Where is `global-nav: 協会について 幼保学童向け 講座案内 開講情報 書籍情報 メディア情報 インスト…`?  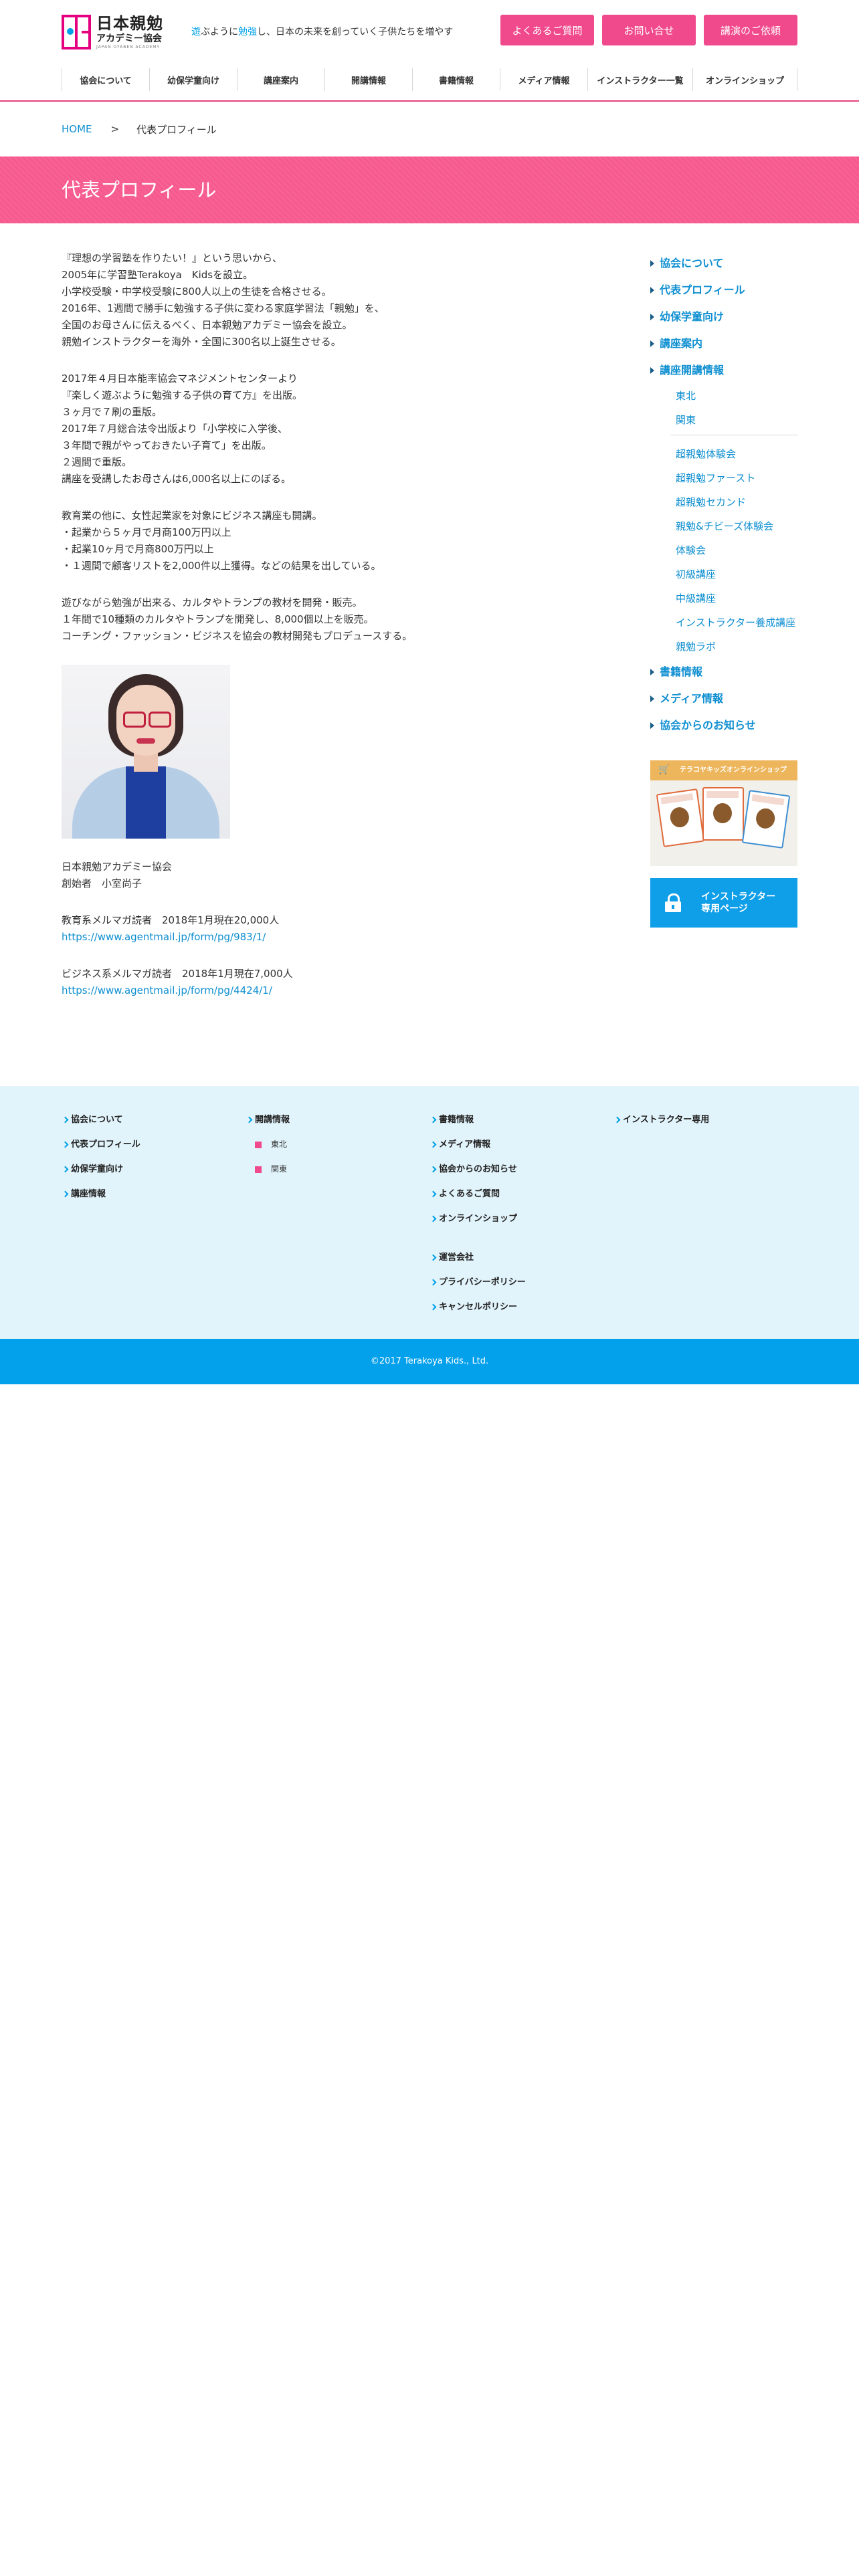 global-nav: 協会について 幼保学童向け 講座案内 開講情報 書籍情報 メディア情報 インスト… is located at coordinates (429, 80).